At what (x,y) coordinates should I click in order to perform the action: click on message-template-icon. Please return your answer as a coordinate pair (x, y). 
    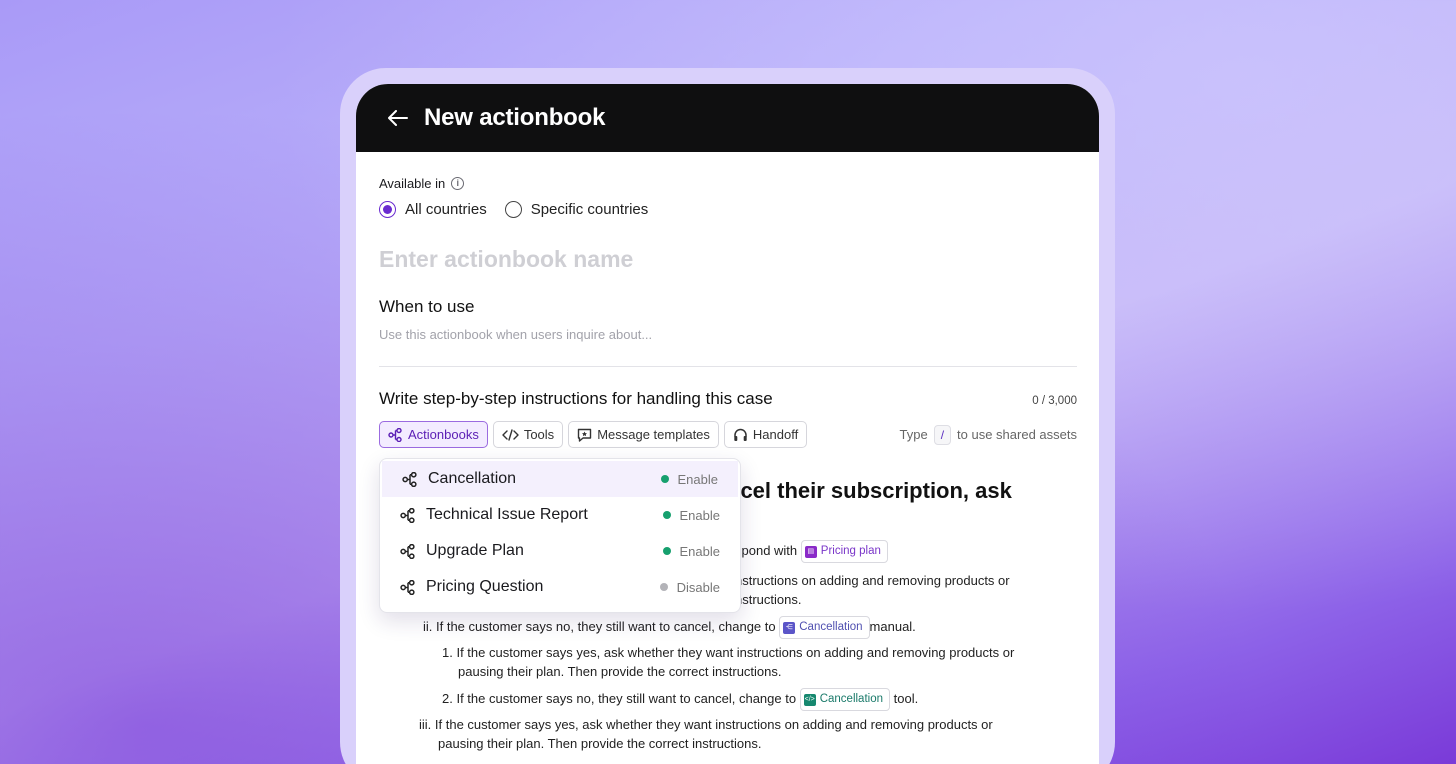
    Looking at the image, I should click on (584, 435).